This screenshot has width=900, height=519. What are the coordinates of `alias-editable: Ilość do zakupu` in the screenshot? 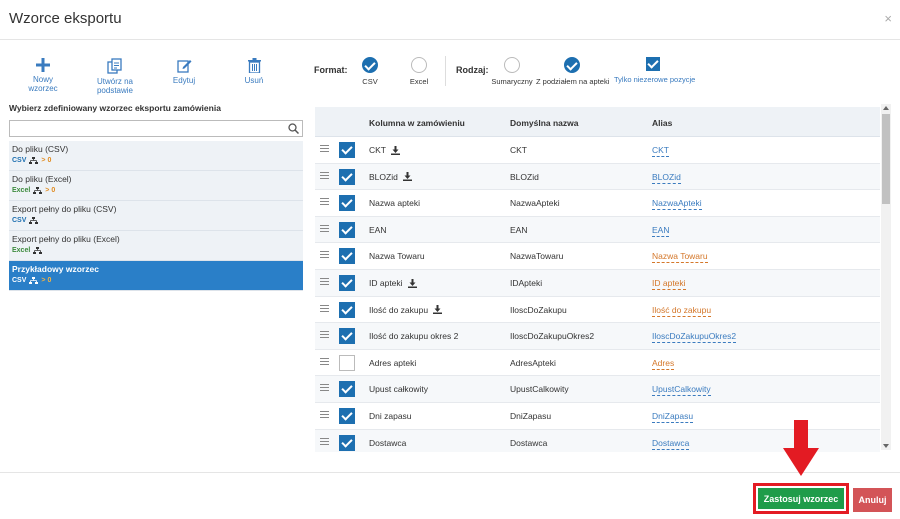 It's located at (682, 311).